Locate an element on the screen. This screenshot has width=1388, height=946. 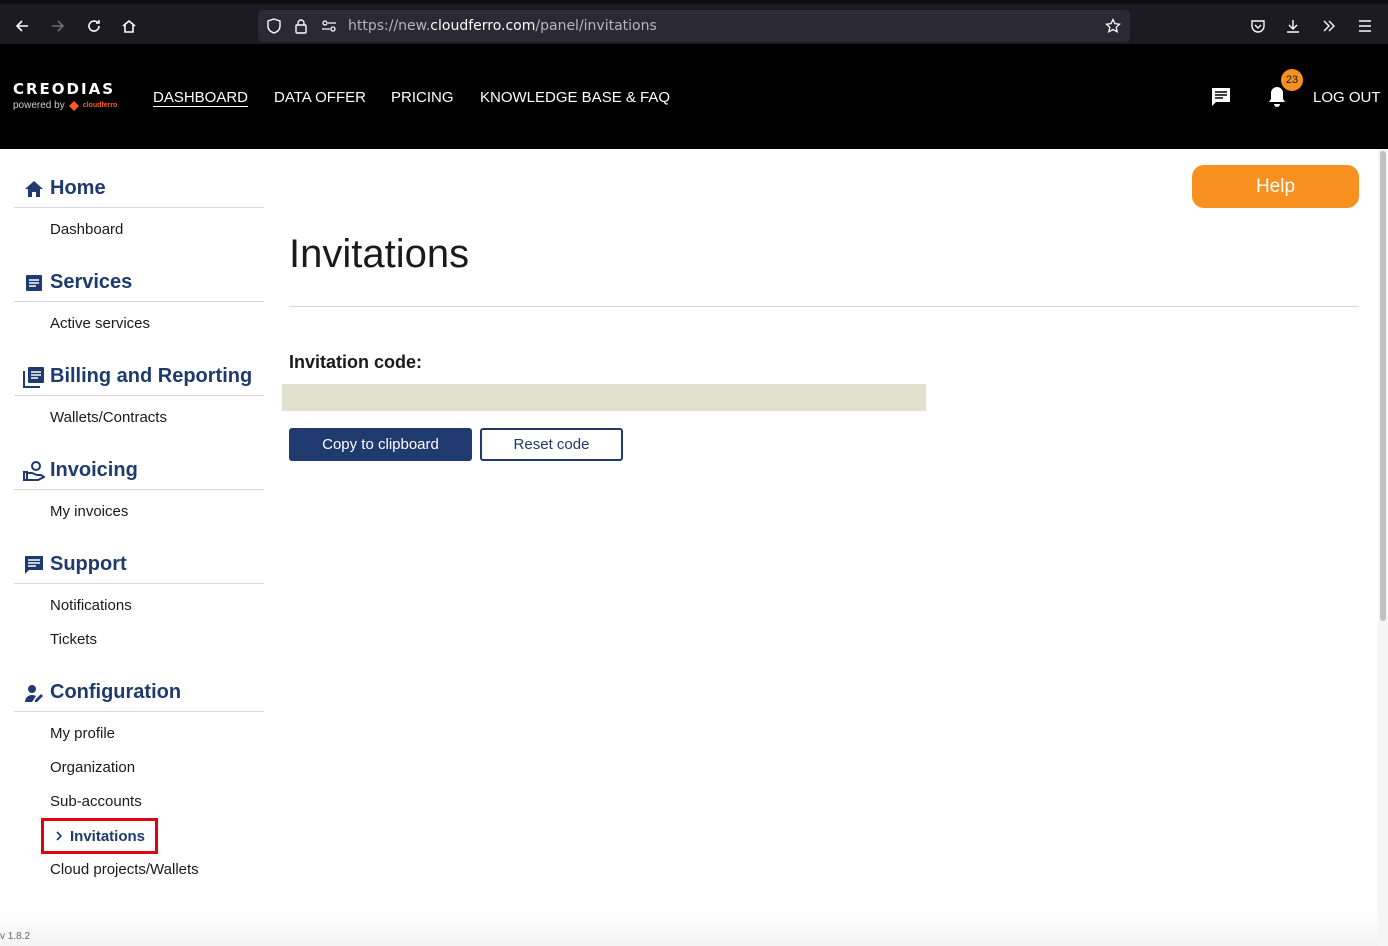
page-title: Invitations is located at coordinates (379, 254).